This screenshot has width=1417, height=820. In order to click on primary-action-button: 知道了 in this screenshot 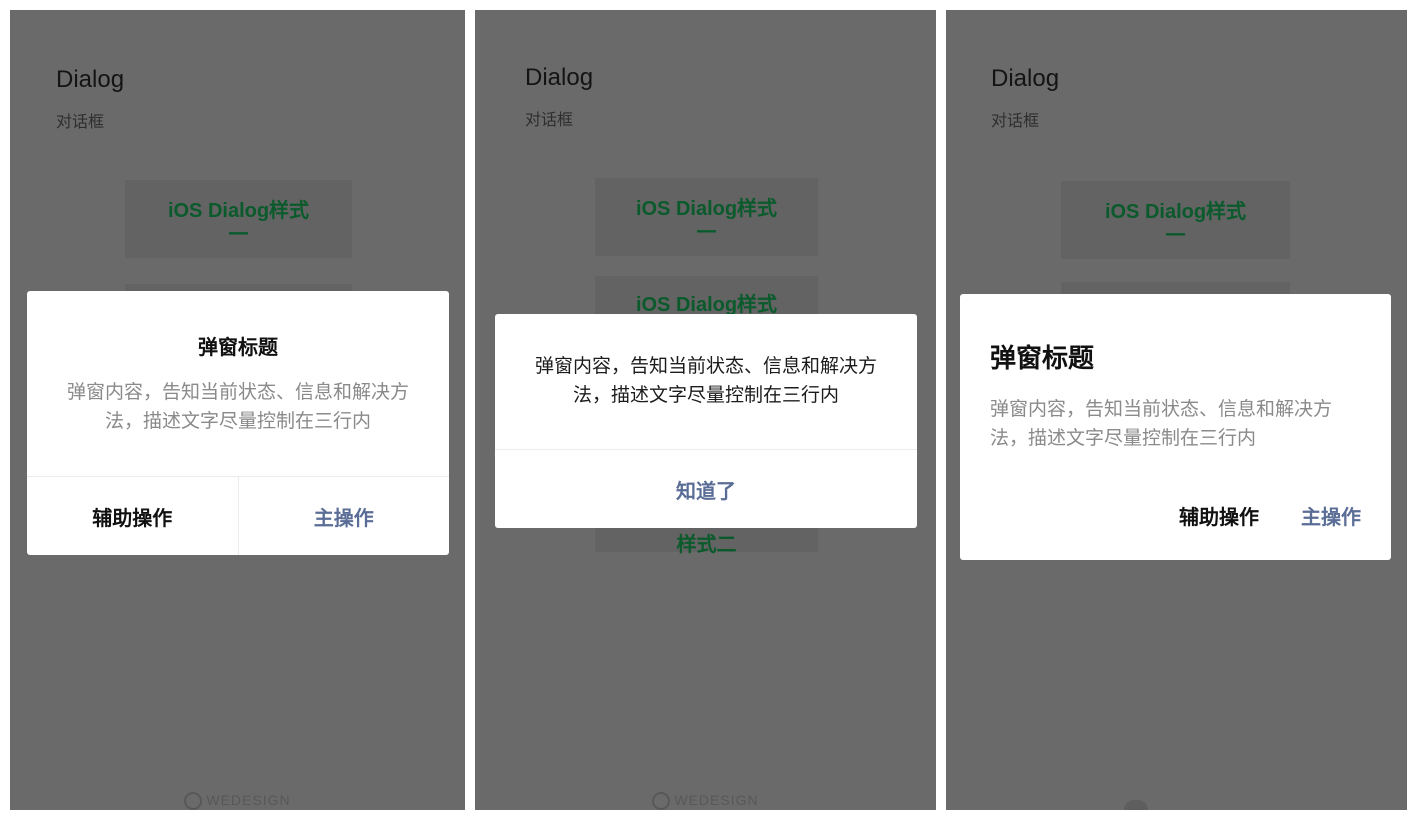, I will do `click(706, 489)`.